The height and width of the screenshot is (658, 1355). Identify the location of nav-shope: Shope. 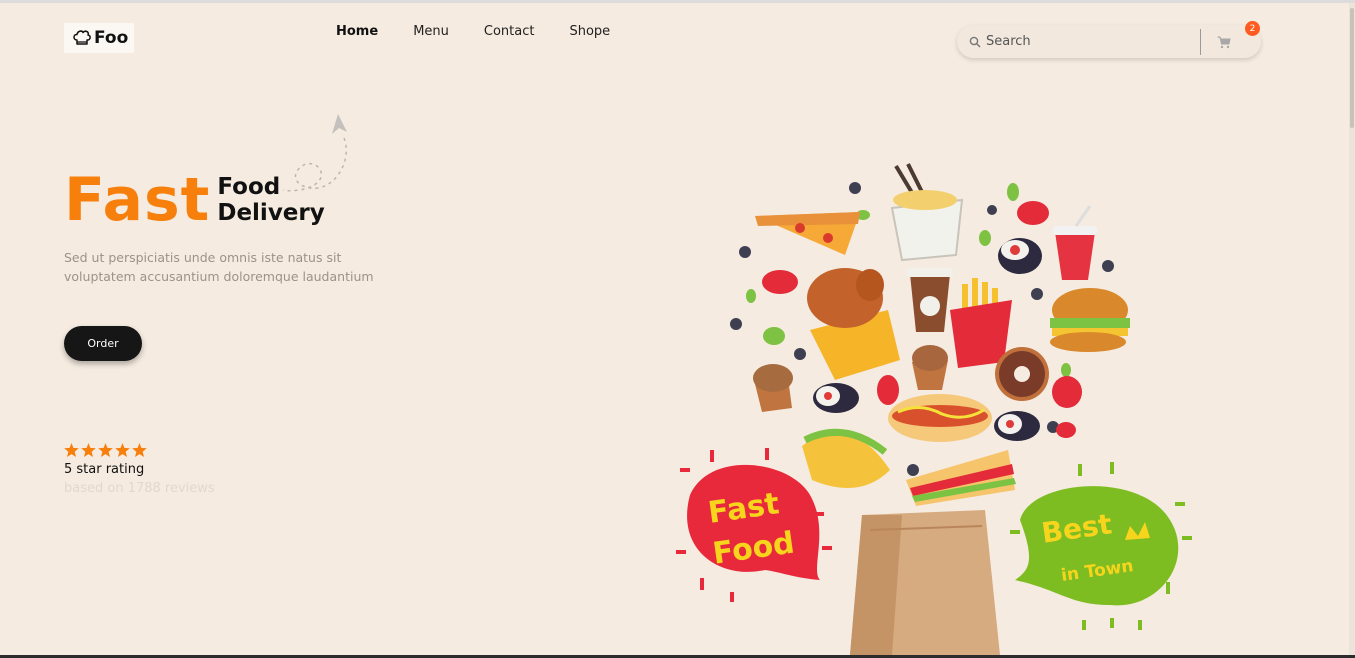
(589, 31).